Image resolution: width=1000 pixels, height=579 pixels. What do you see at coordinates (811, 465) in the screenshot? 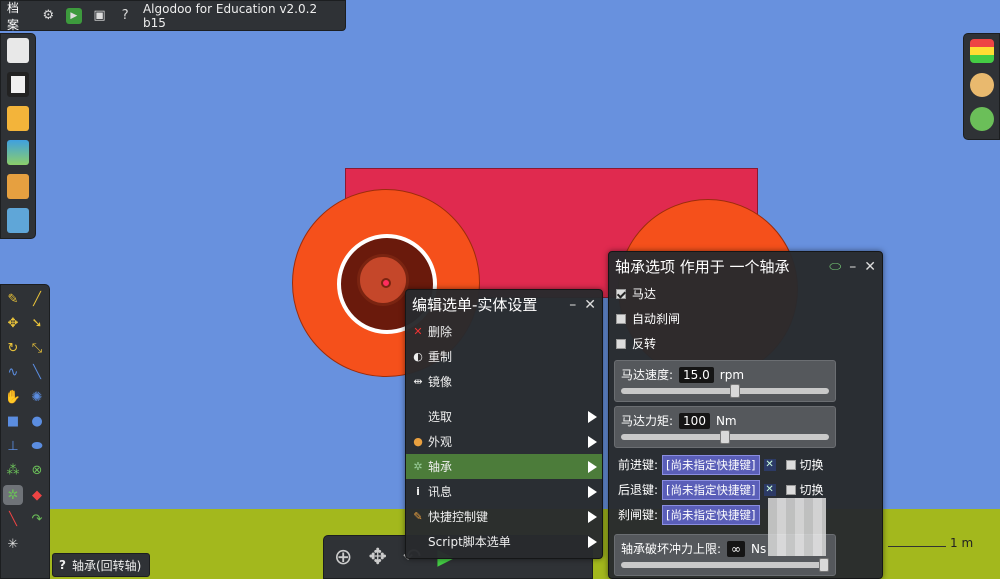
I see `toggle-label: 切换` at bounding box center [811, 465].